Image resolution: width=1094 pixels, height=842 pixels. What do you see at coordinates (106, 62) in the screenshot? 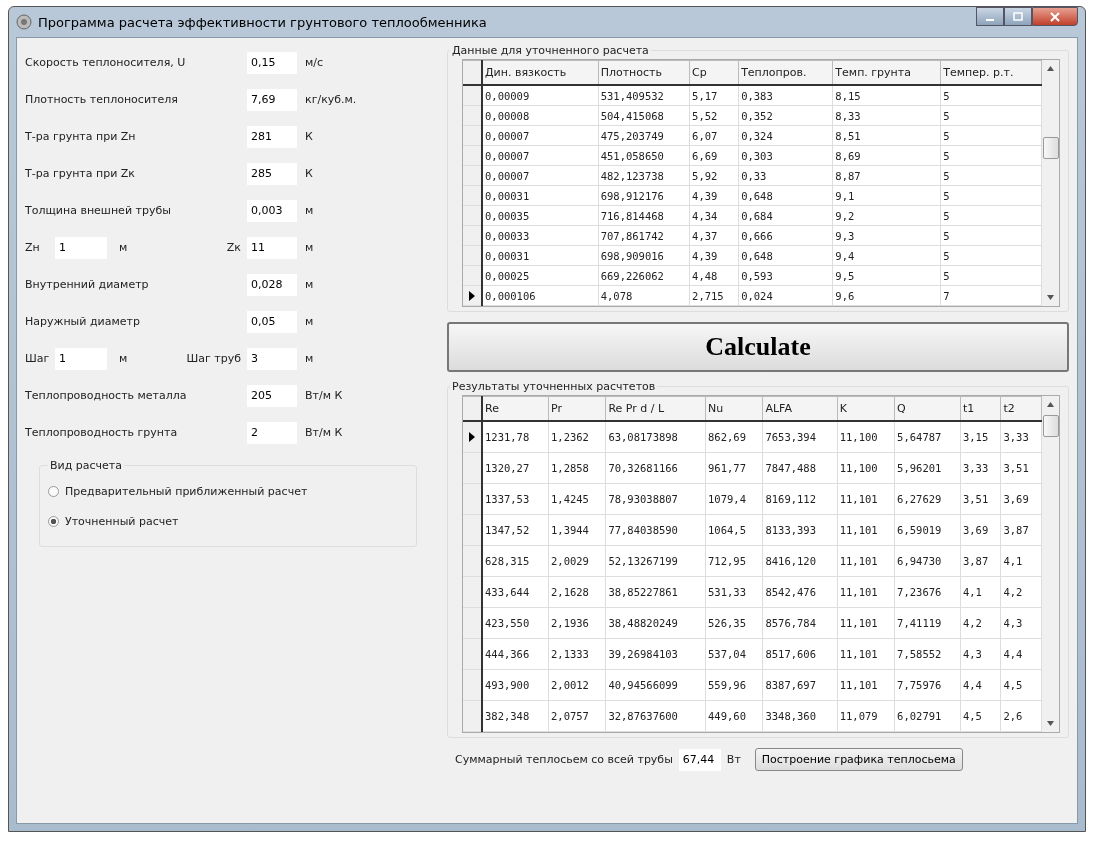
I see `field-label: Скорость теплоносителя, U` at bounding box center [106, 62].